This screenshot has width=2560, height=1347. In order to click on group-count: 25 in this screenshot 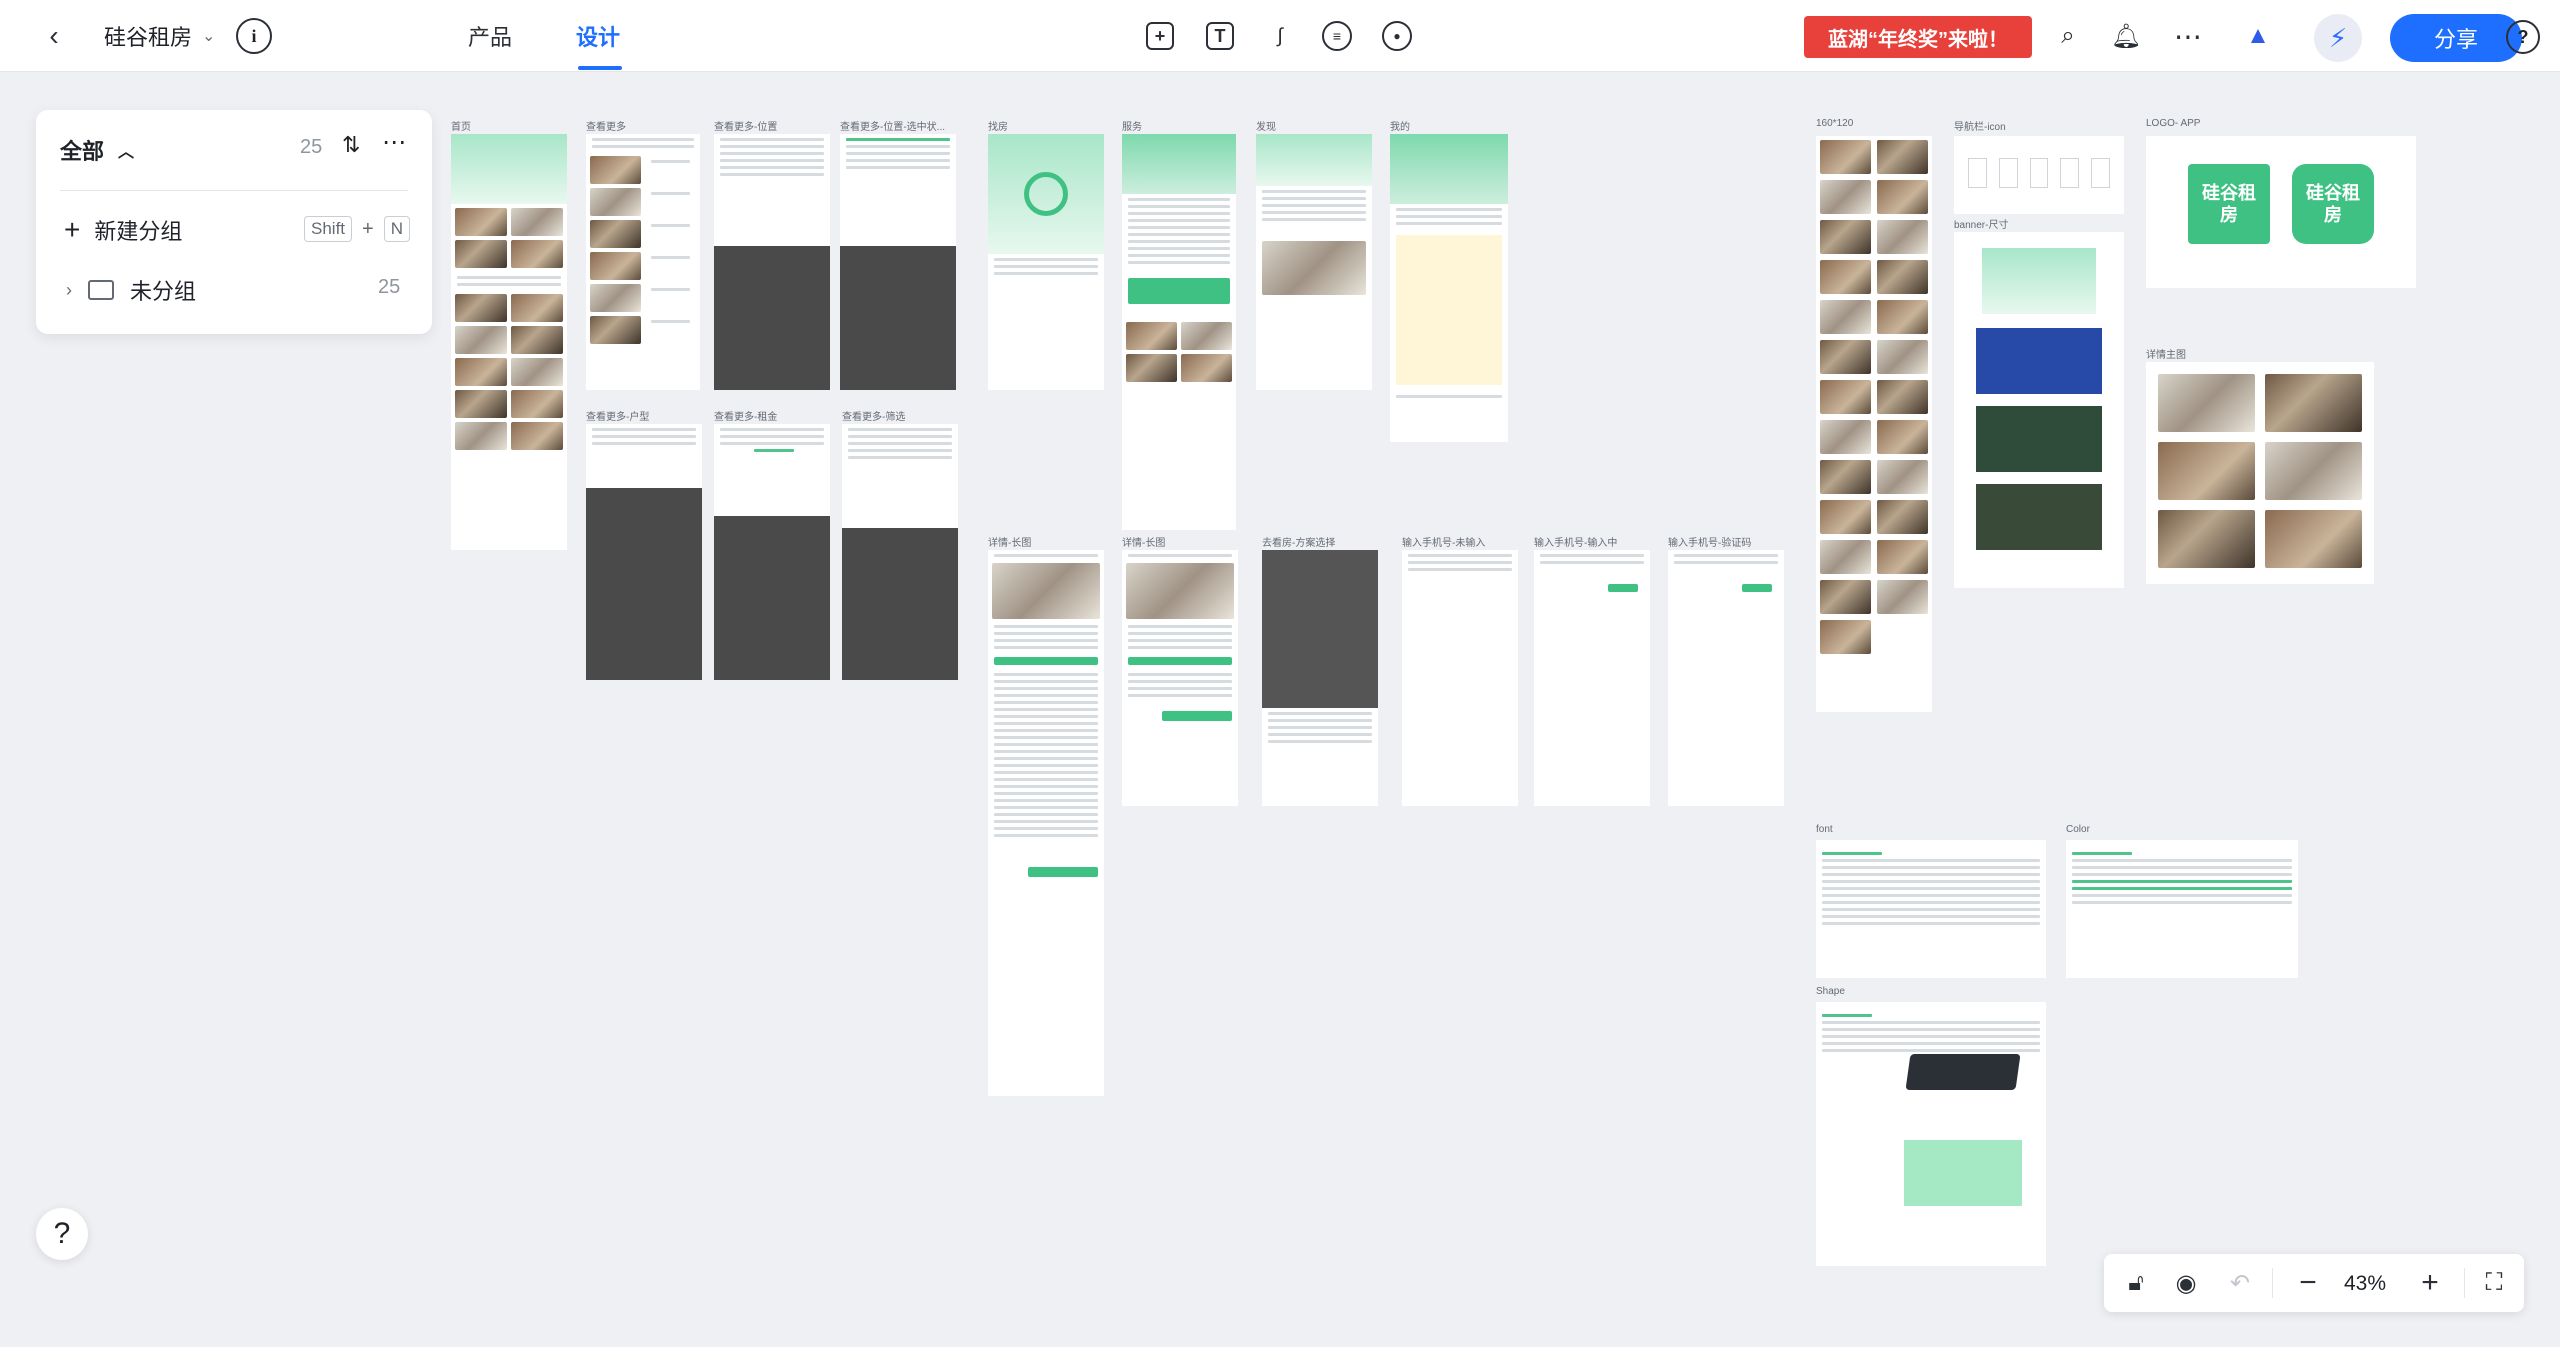, I will do `click(389, 287)`.